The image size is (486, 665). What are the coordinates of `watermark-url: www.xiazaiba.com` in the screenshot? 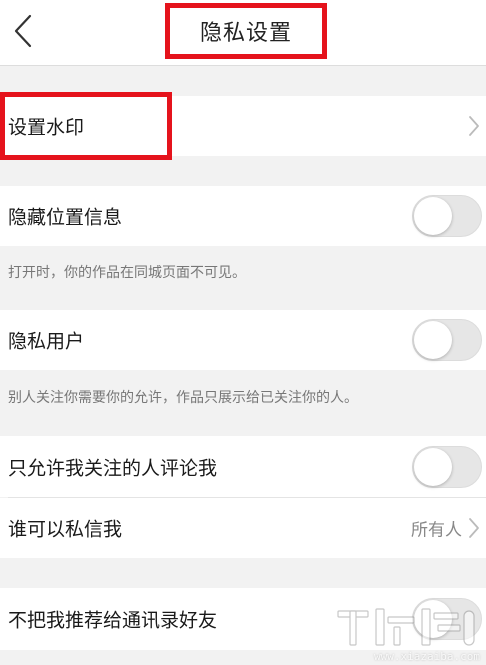 It's located at (427, 656).